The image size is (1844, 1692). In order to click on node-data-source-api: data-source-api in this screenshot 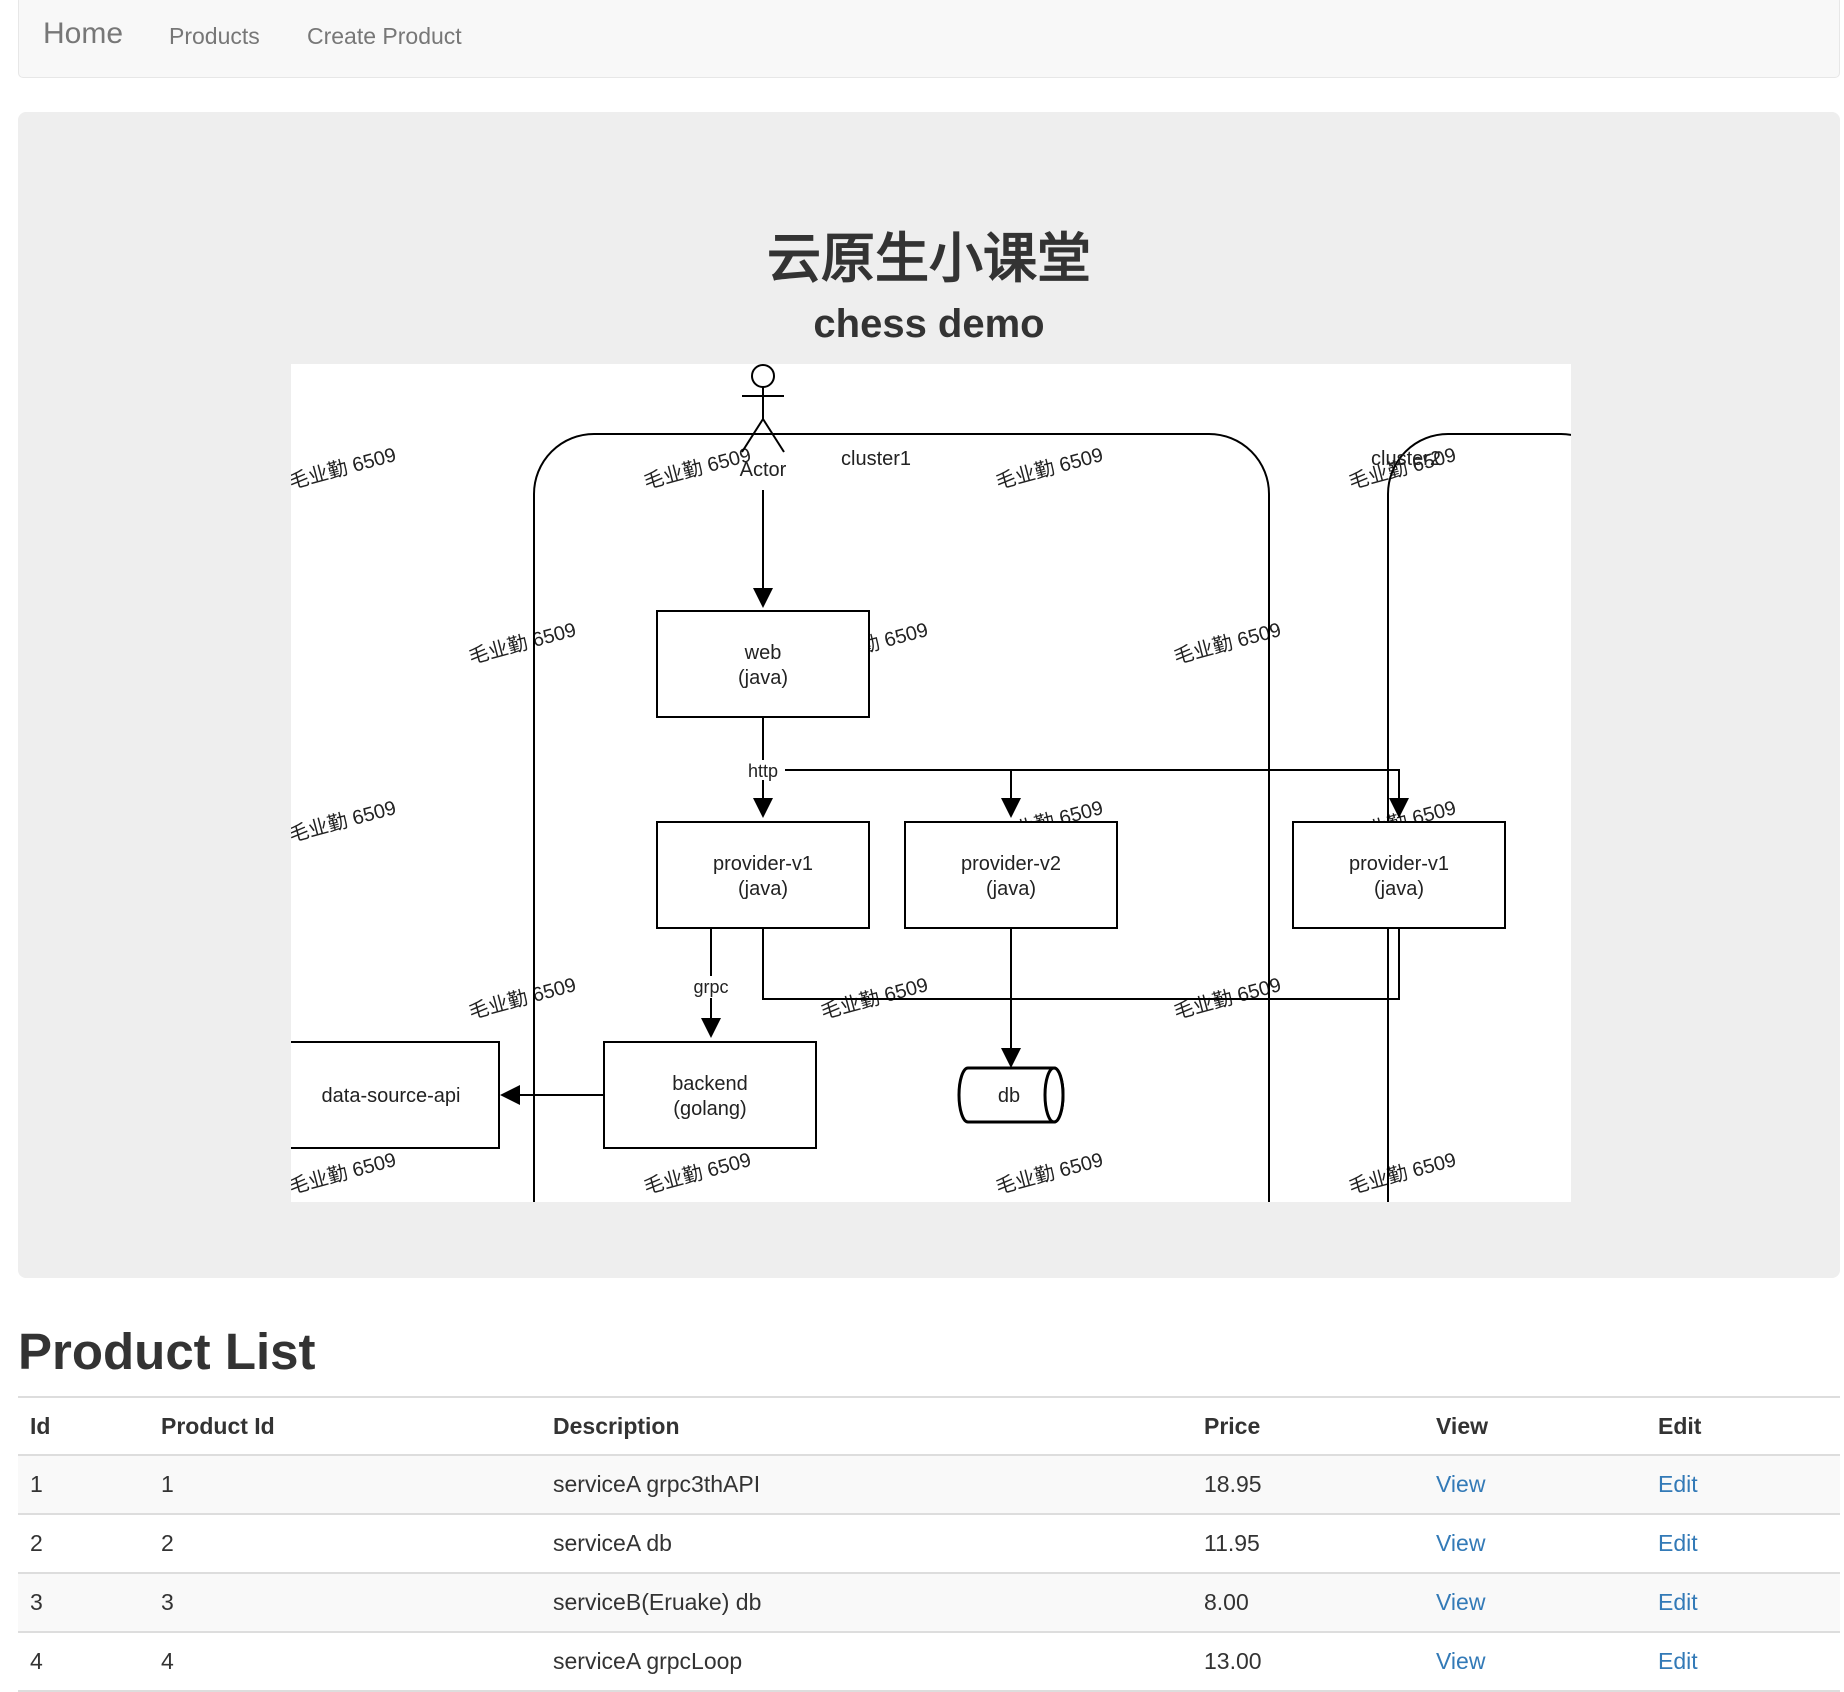, I will do `click(395, 1095)`.